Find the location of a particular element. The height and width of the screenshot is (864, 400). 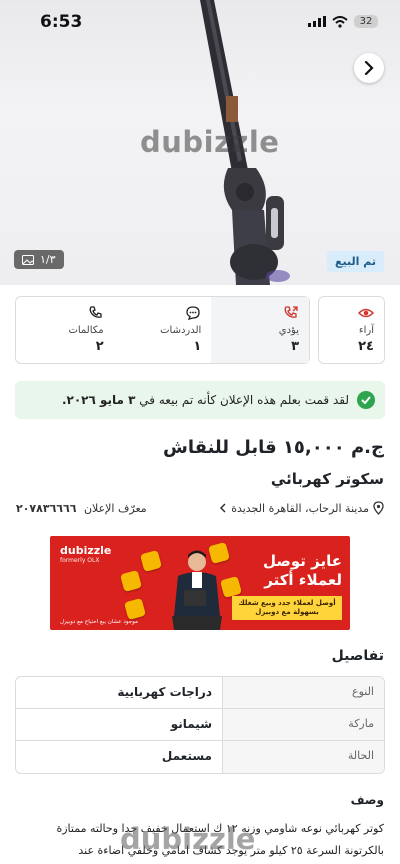

details-row: الحالة مستعمل is located at coordinates (200, 757).